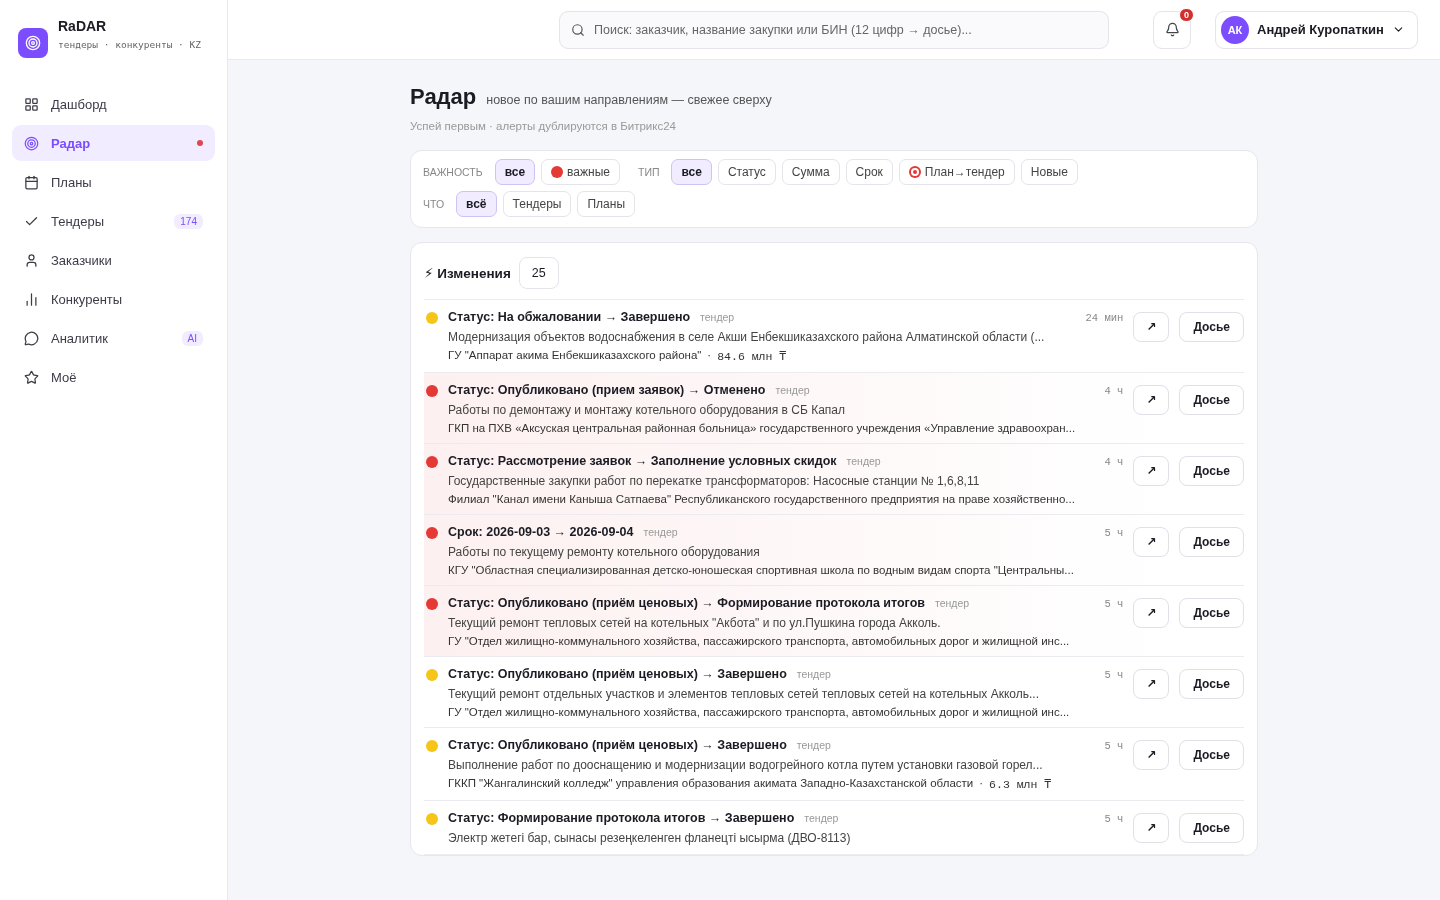 Image resolution: width=1440 pixels, height=900 pixels. Describe the element at coordinates (714, 481) in the screenshot. I see `tender-description: Государственные закупки работ по перекатке трансформаторов: Насосные станции № 1,6,8,11` at that location.